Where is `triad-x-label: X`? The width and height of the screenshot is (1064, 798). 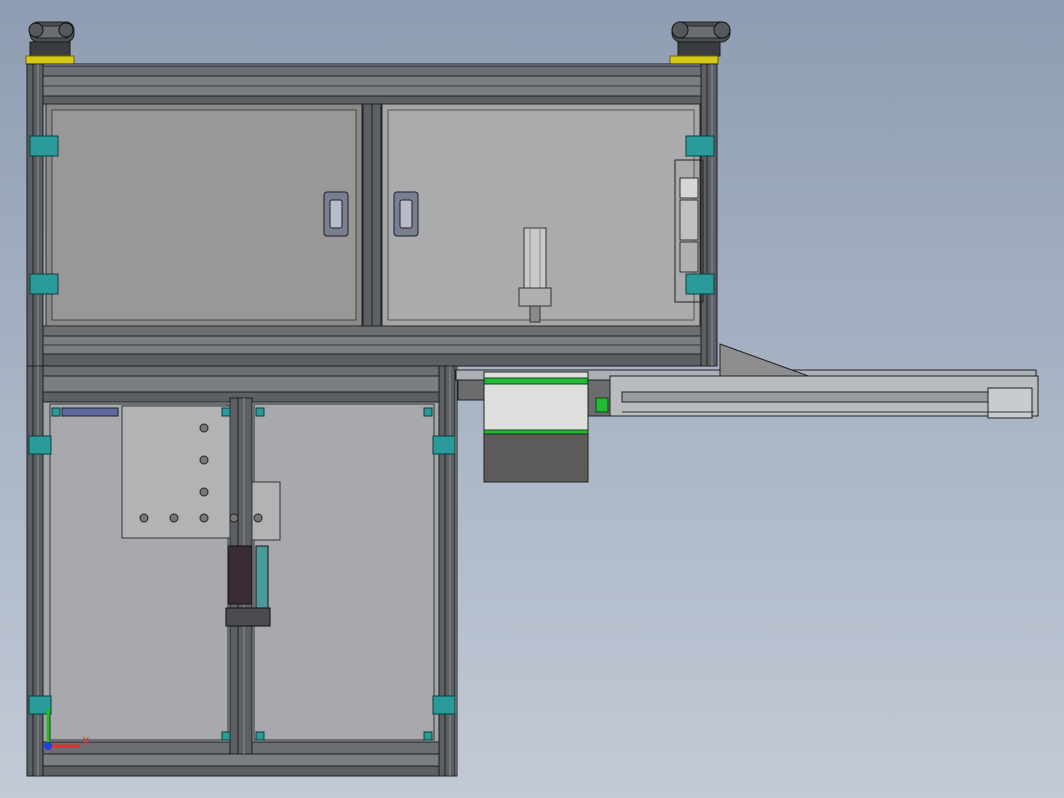 triad-x-label: X is located at coordinates (86, 741).